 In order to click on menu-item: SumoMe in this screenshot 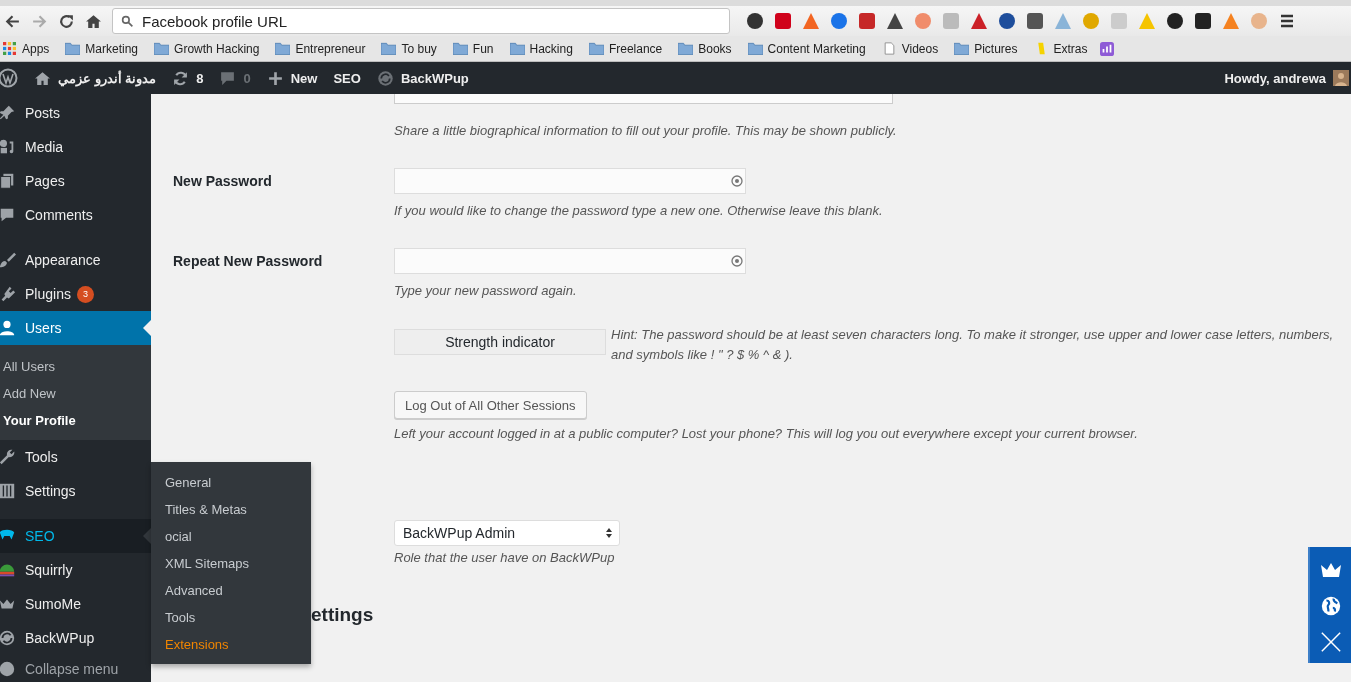, I will do `click(75, 604)`.